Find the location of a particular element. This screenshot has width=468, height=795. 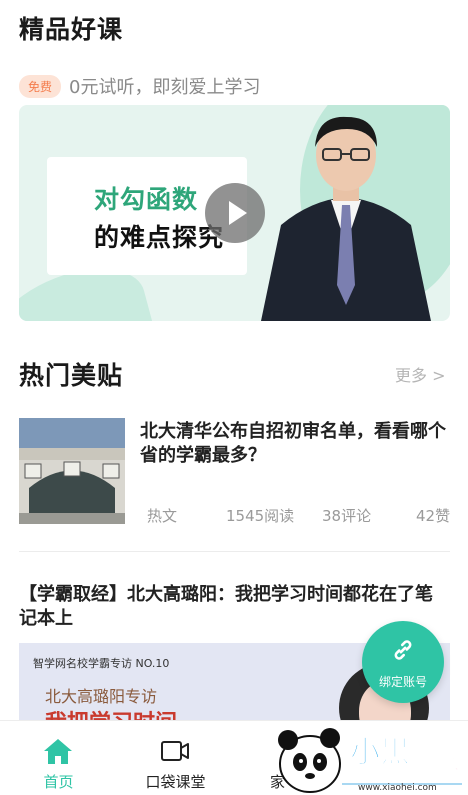

article-tag: 热文 is located at coordinates (162, 516).